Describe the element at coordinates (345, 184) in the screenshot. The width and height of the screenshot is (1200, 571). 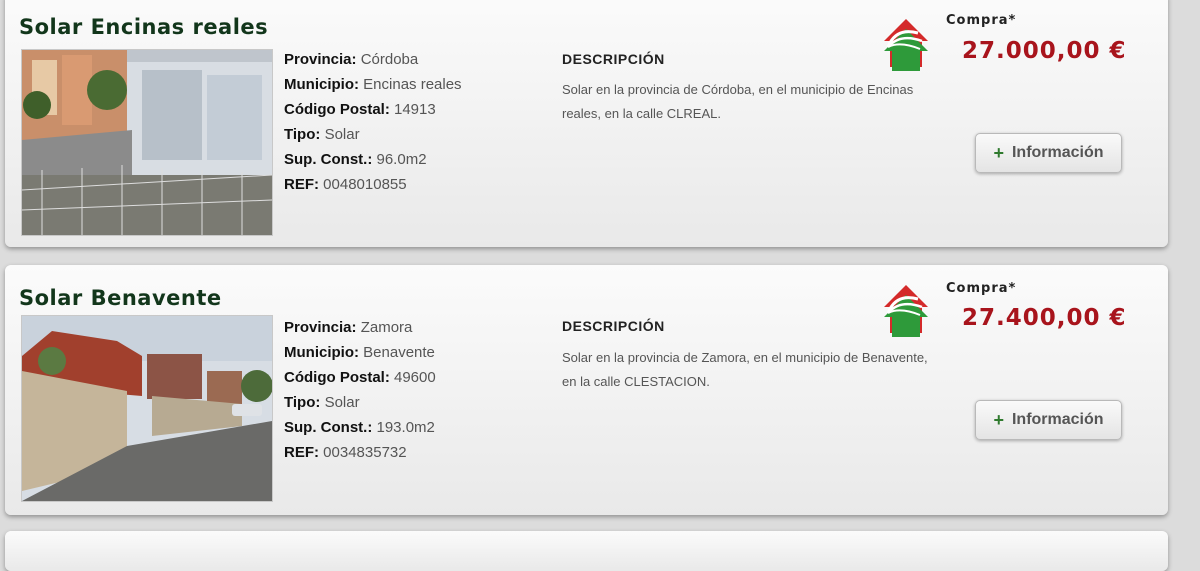
I see `detail-ref: REF: 0048010855` at that location.